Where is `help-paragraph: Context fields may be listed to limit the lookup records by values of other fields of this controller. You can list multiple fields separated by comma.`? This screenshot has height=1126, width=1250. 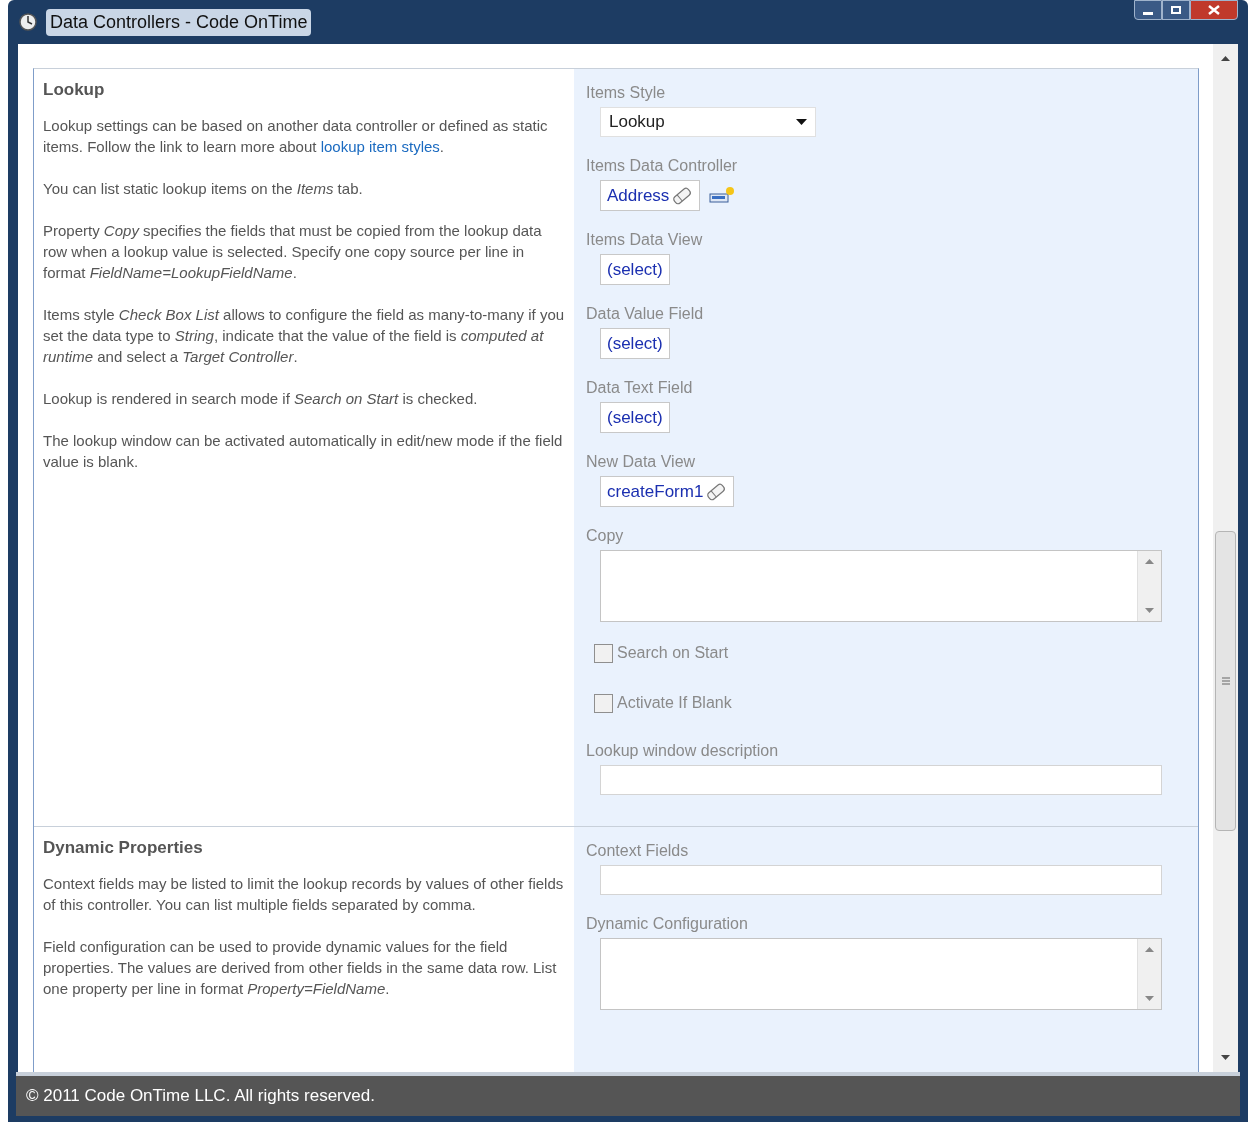
help-paragraph: Context fields may be listed to limit the lookup records by values of other fields of this controller. You can list multiple fields separated by comma. is located at coordinates (304, 894).